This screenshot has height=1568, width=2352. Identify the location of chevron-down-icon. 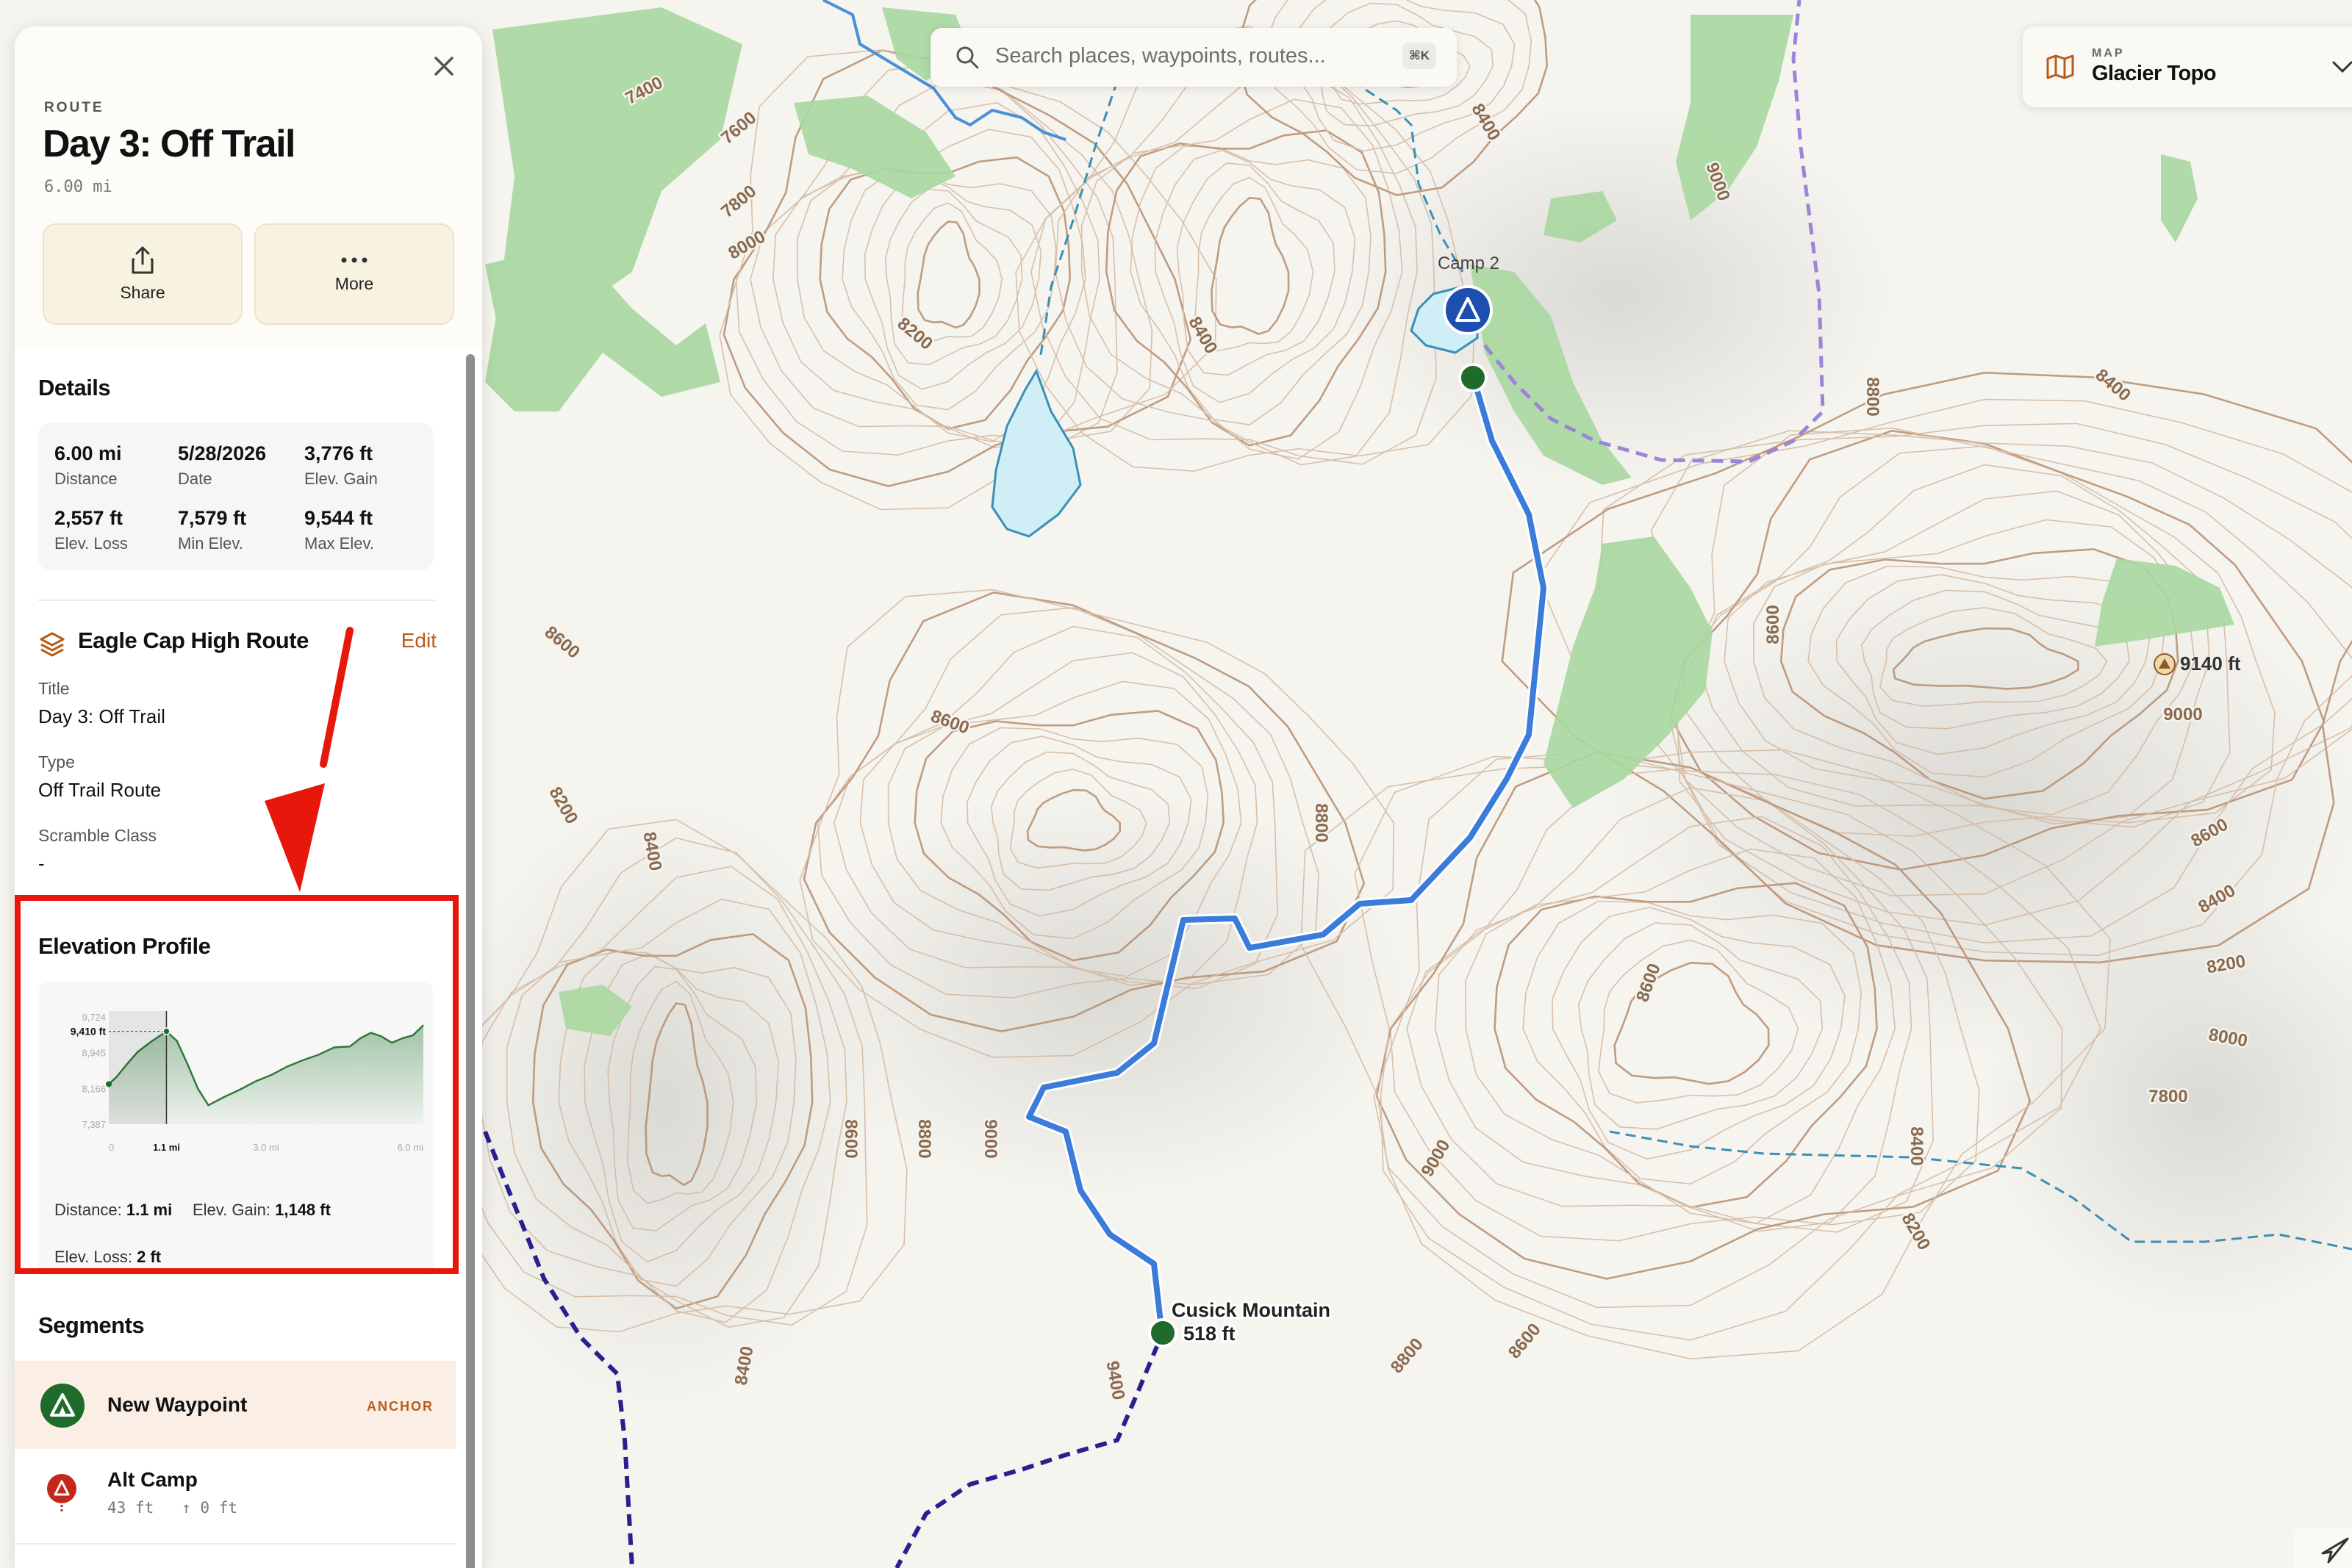
(2341, 67).